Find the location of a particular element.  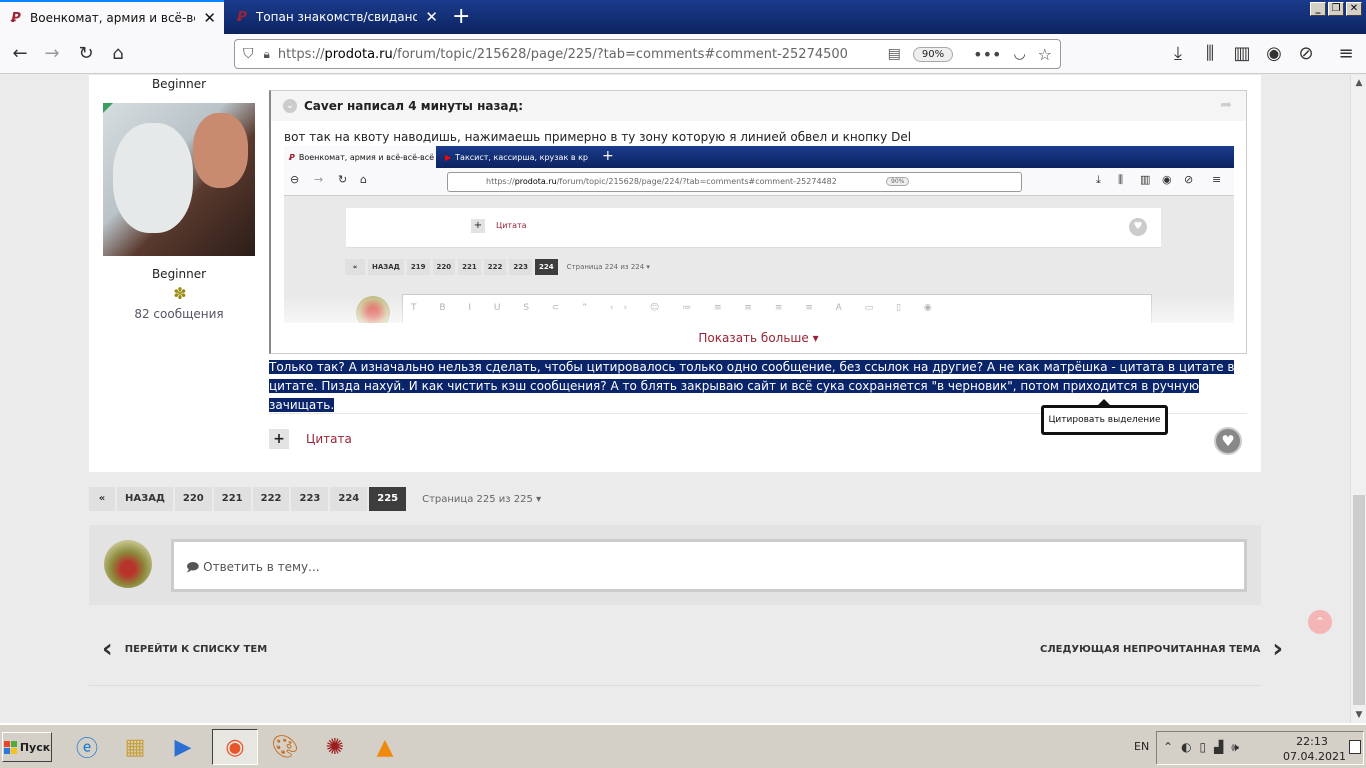

prodota-favicon-icon: Ꝑ is located at coordinates (242, 17).